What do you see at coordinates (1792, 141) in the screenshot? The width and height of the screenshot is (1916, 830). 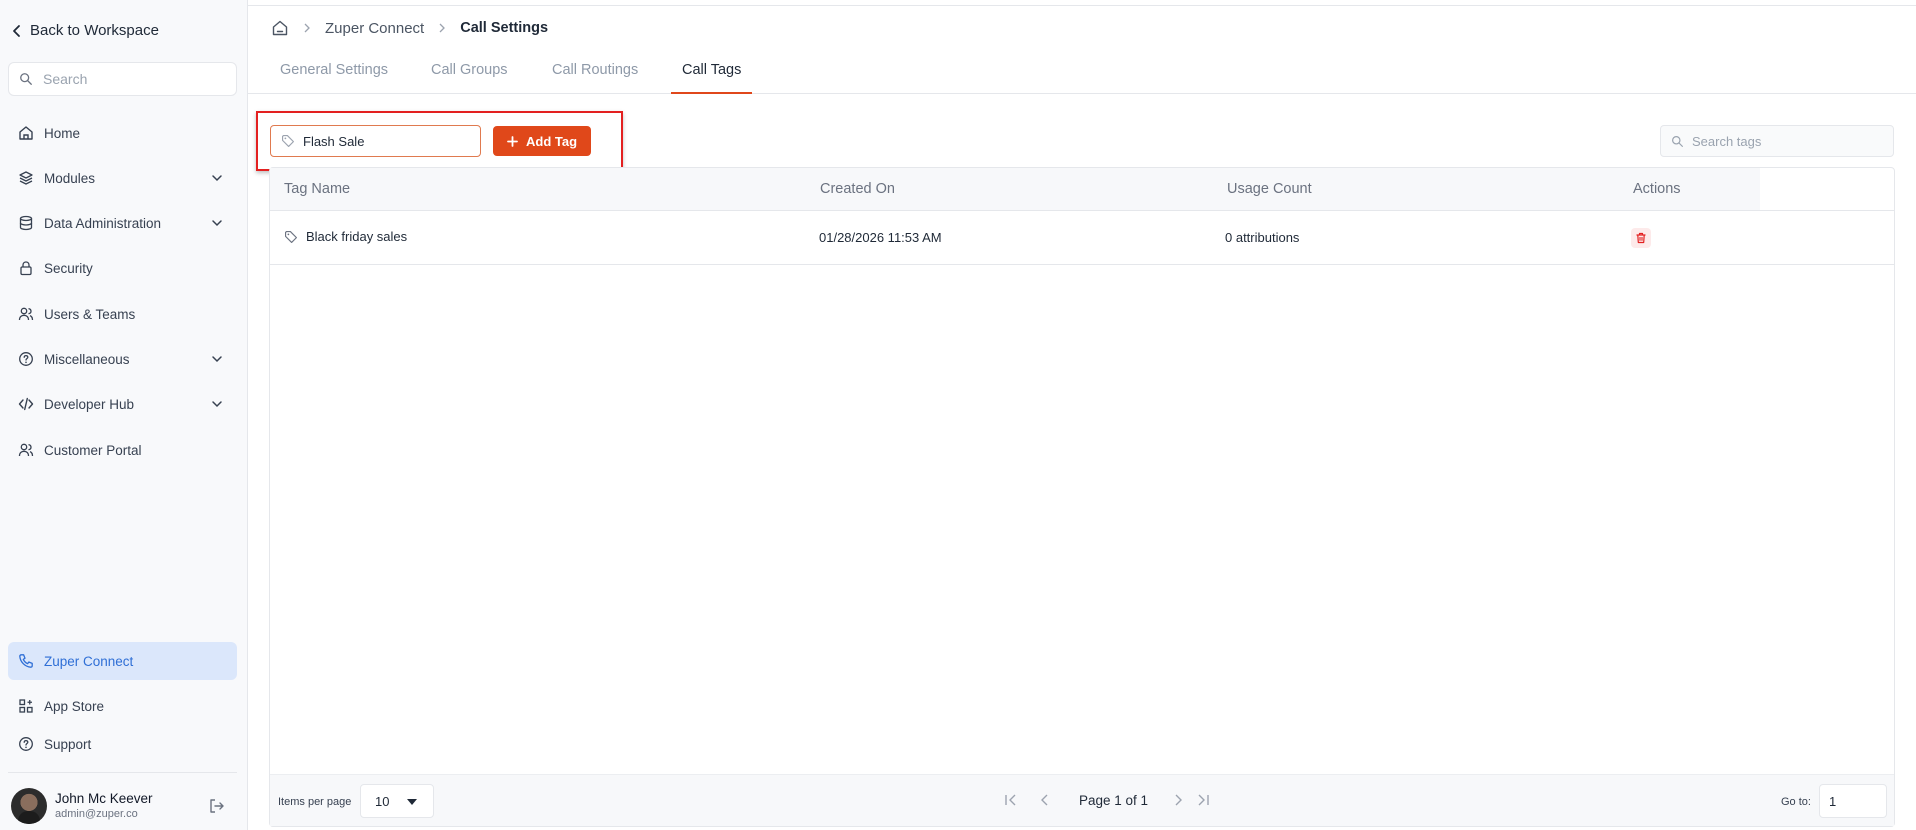 I see `search-tags-input` at bounding box center [1792, 141].